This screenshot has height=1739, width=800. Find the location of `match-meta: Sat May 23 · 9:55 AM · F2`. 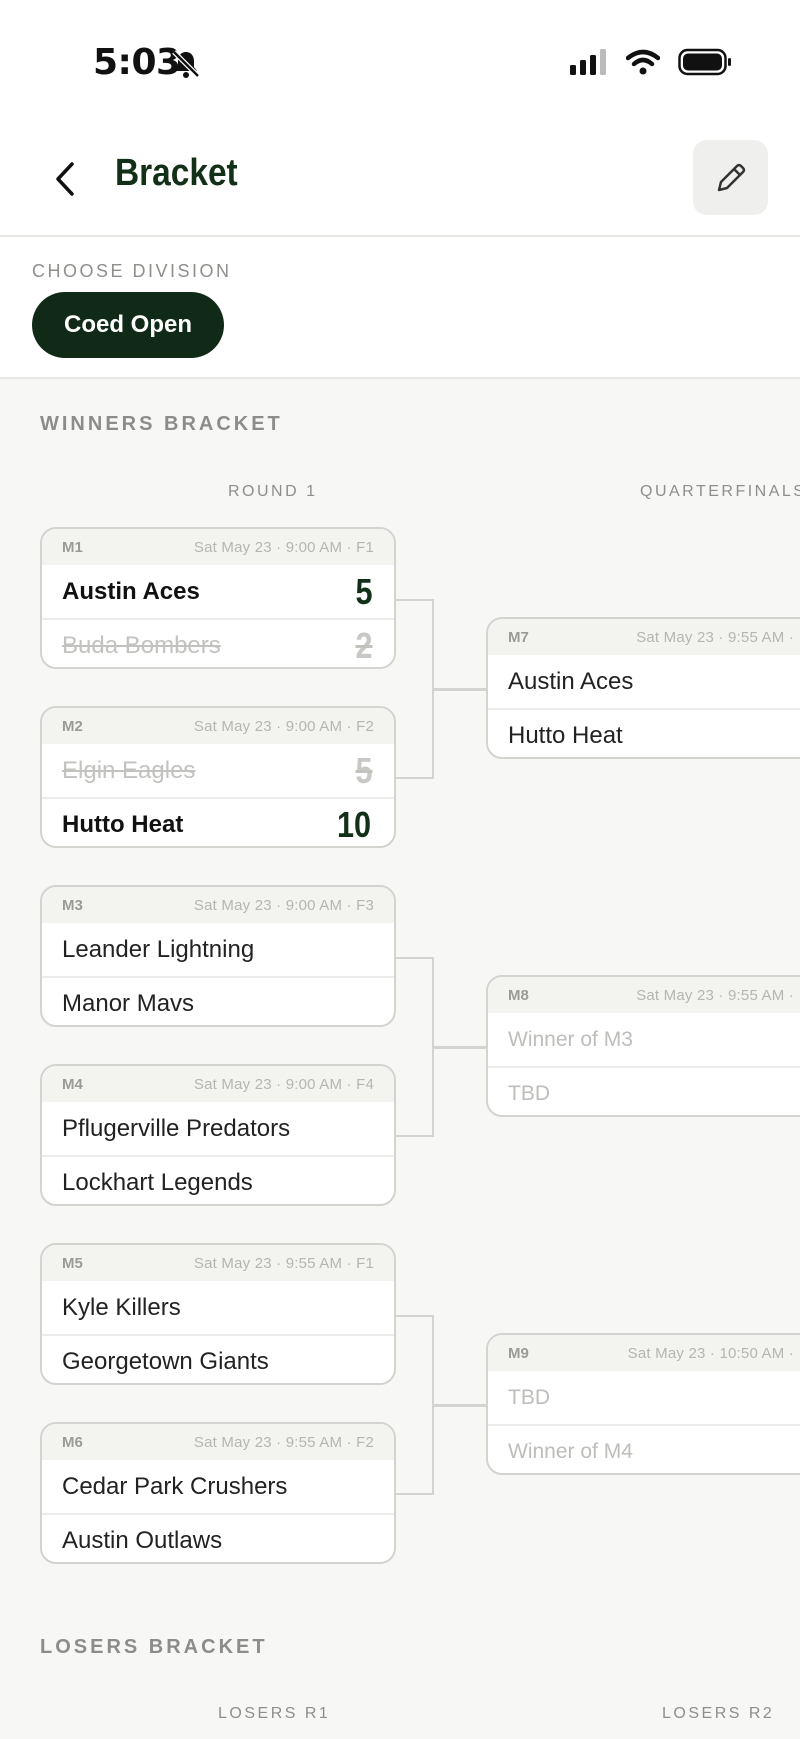

match-meta: Sat May 23 · 9:55 AM · F2 is located at coordinates (283, 1442).